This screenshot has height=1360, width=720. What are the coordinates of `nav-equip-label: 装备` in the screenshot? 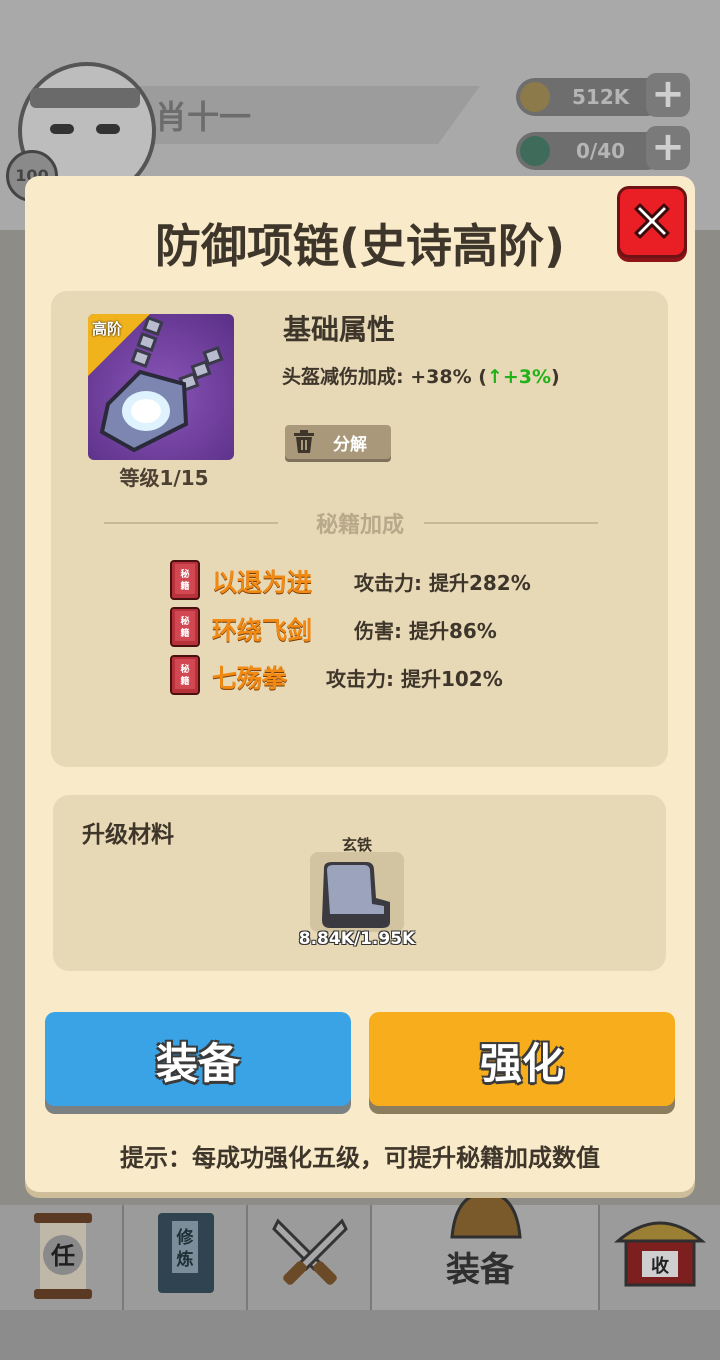 It's located at (480, 1270).